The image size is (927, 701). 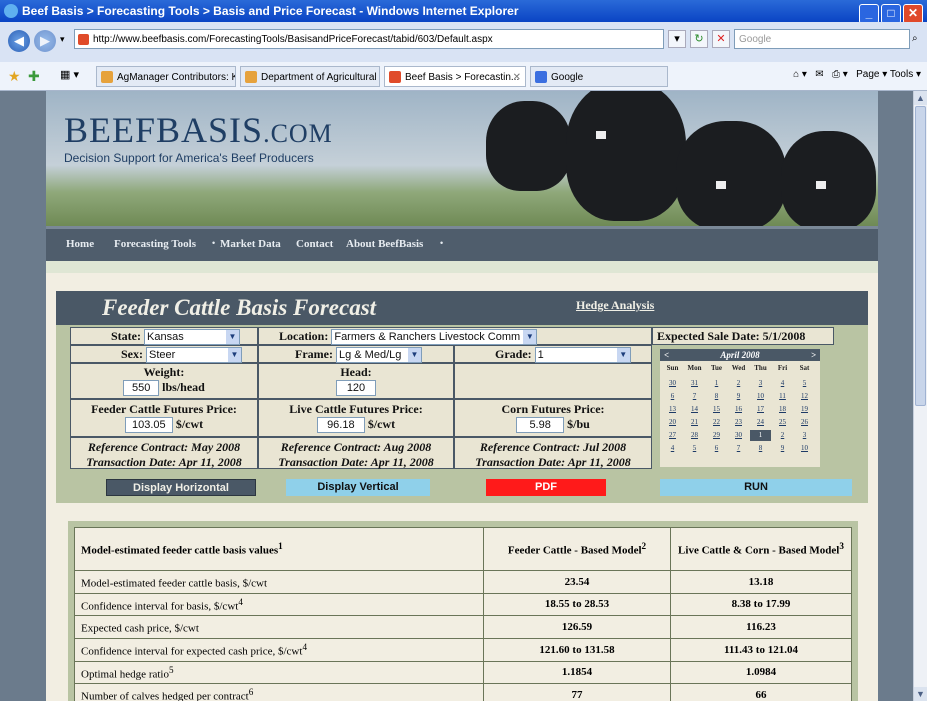 I want to click on recent-pages-dropdown-icon: ▾, so click(x=62, y=39).